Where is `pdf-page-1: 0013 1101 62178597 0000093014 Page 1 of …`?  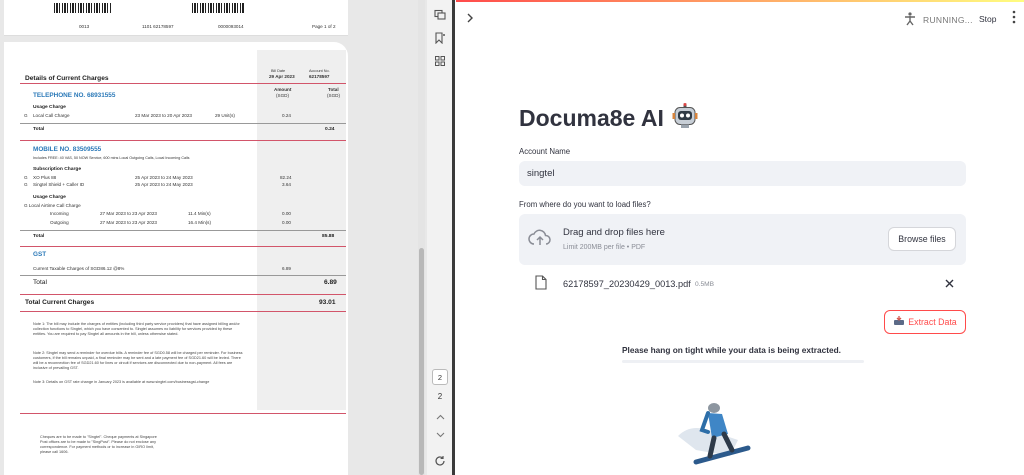
pdf-page-1: 0013 1101 62178597 0000093014 Page 1 of … is located at coordinates (176, 18).